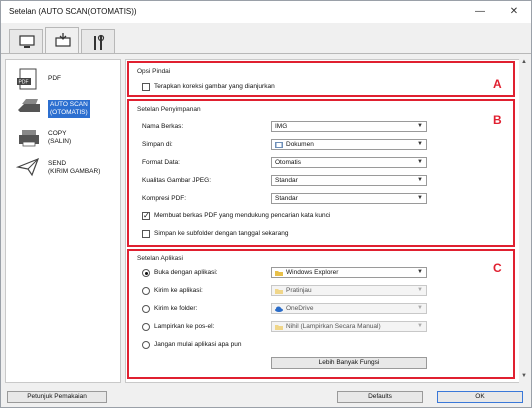 The image size is (532, 408). Describe the element at coordinates (198, 344) in the screenshot. I see `do-not-start-label: Jangan mulai aplikasi apa pun` at that location.